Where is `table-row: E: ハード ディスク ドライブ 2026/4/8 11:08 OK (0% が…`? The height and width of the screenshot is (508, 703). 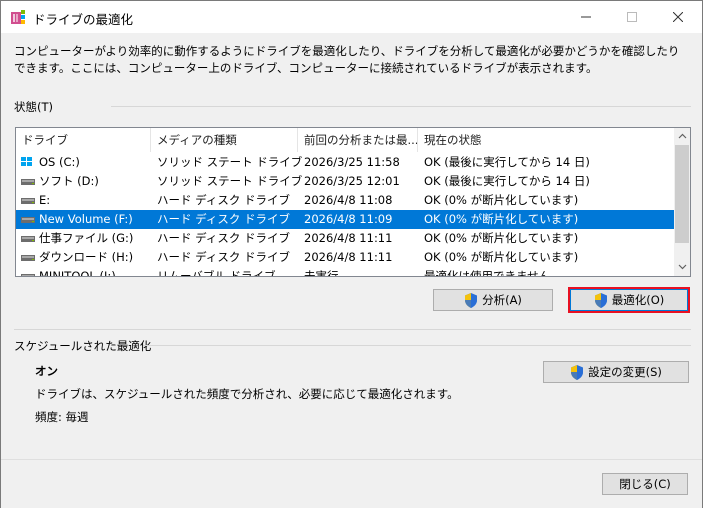 table-row: E: ハード ディスク ドライブ 2026/4/8 11:08 OK (0% が… is located at coordinates (345, 200).